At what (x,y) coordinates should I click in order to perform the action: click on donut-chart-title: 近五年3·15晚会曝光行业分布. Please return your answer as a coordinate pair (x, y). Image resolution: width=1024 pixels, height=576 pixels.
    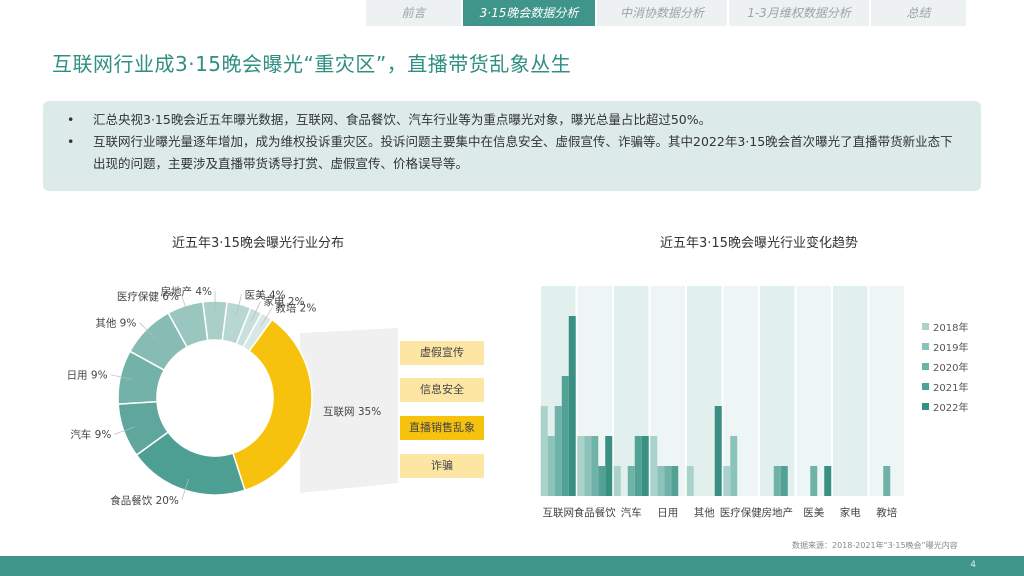
    Looking at the image, I should click on (258, 243).